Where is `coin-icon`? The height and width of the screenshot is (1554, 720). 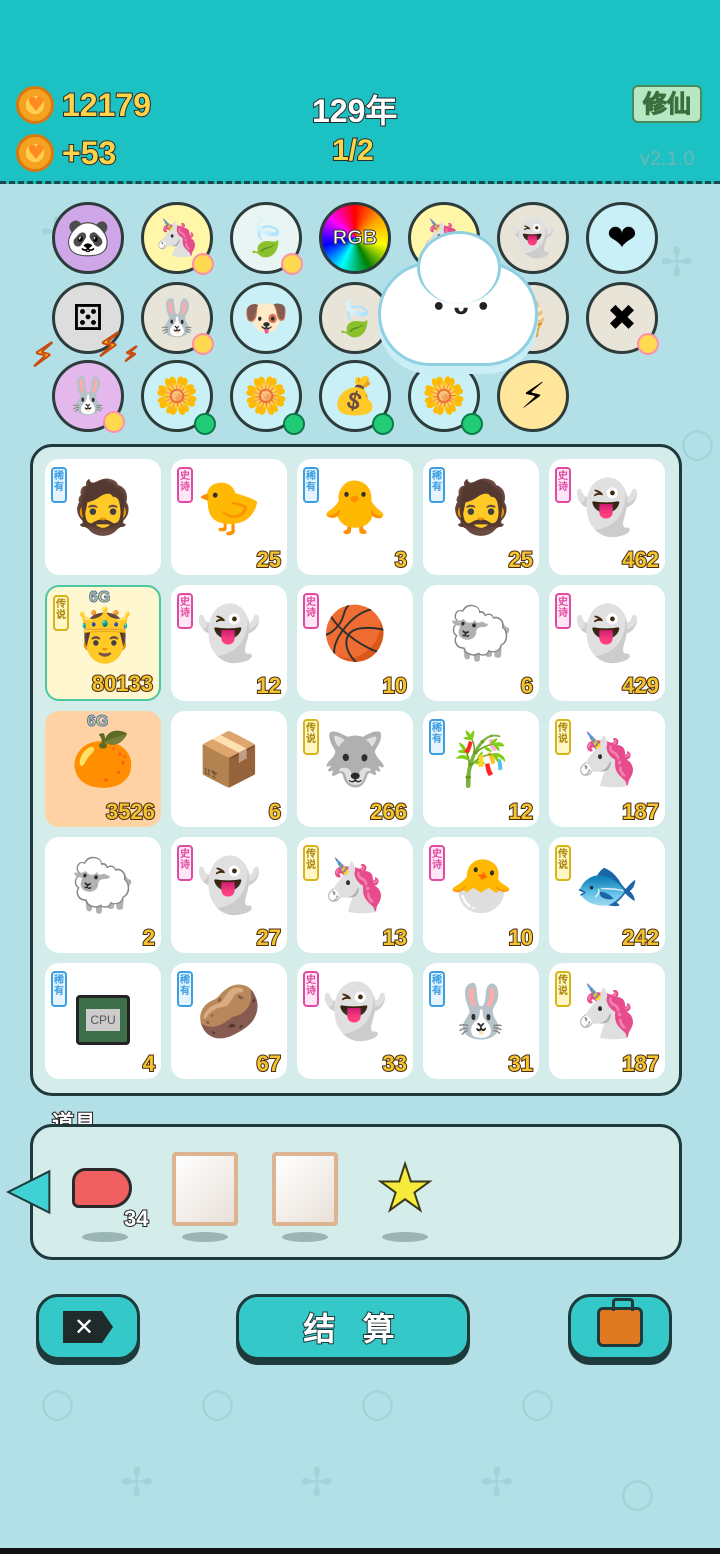 coin-icon is located at coordinates (35, 153).